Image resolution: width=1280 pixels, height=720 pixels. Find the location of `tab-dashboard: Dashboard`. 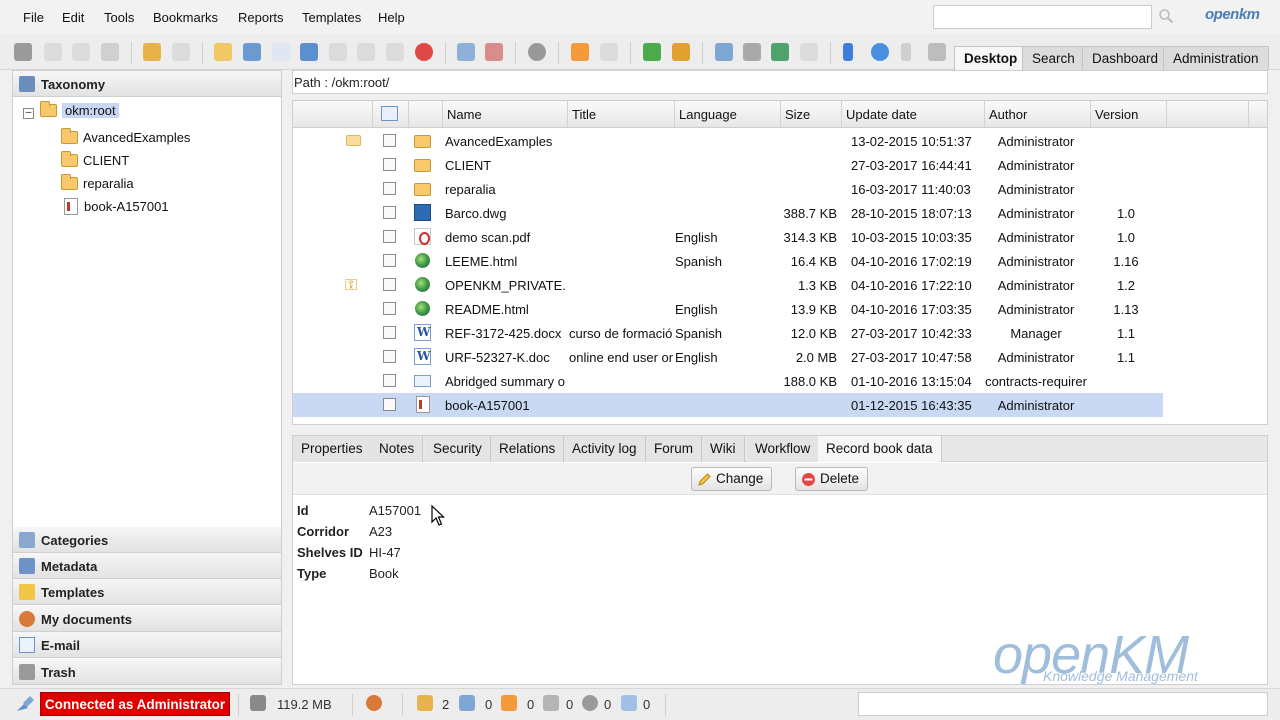

tab-dashboard: Dashboard is located at coordinates (1125, 58).